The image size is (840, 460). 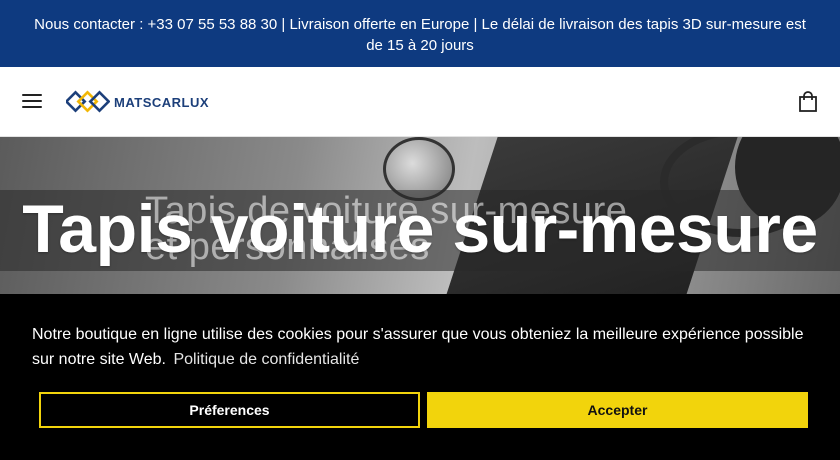 I want to click on privacy-policy-link: Politique de confidentialité, so click(x=266, y=359).